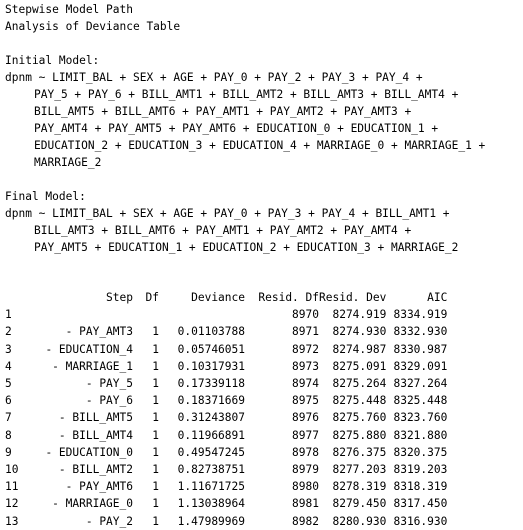 The width and height of the screenshot is (523, 530). I want to click on resid-df-cell: 8975, so click(305, 401).